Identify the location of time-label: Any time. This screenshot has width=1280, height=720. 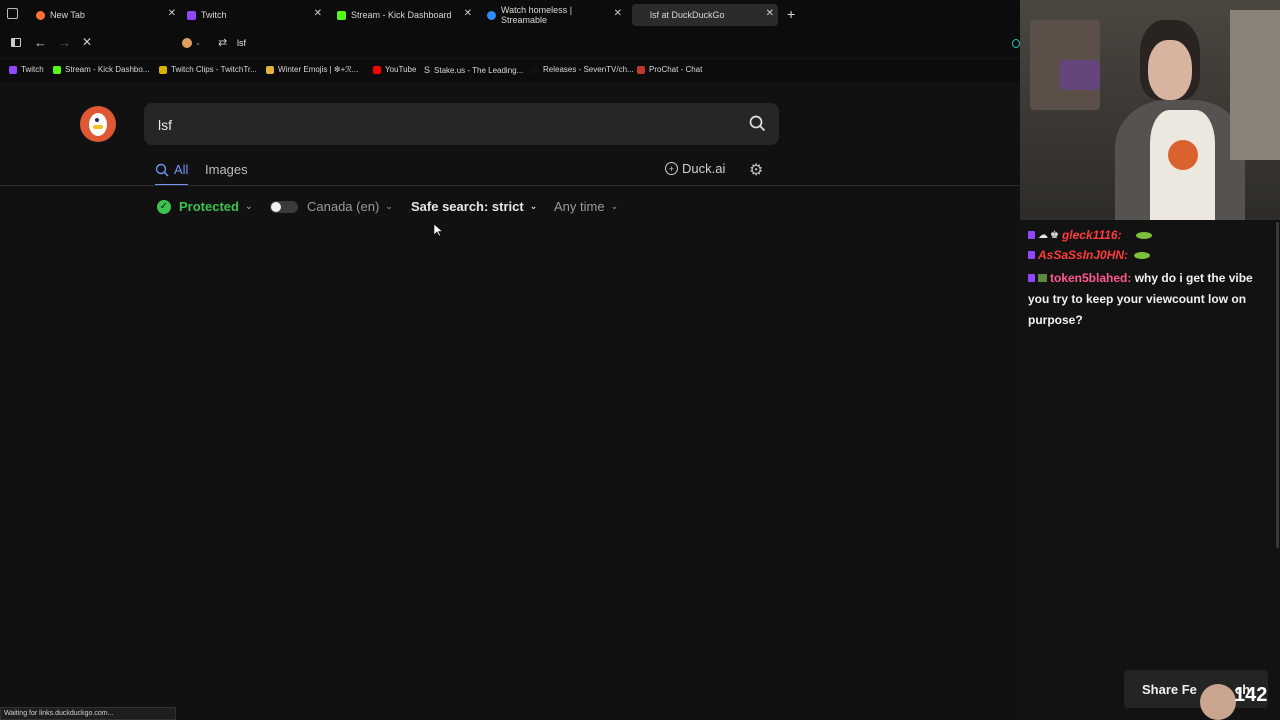
(579, 206).